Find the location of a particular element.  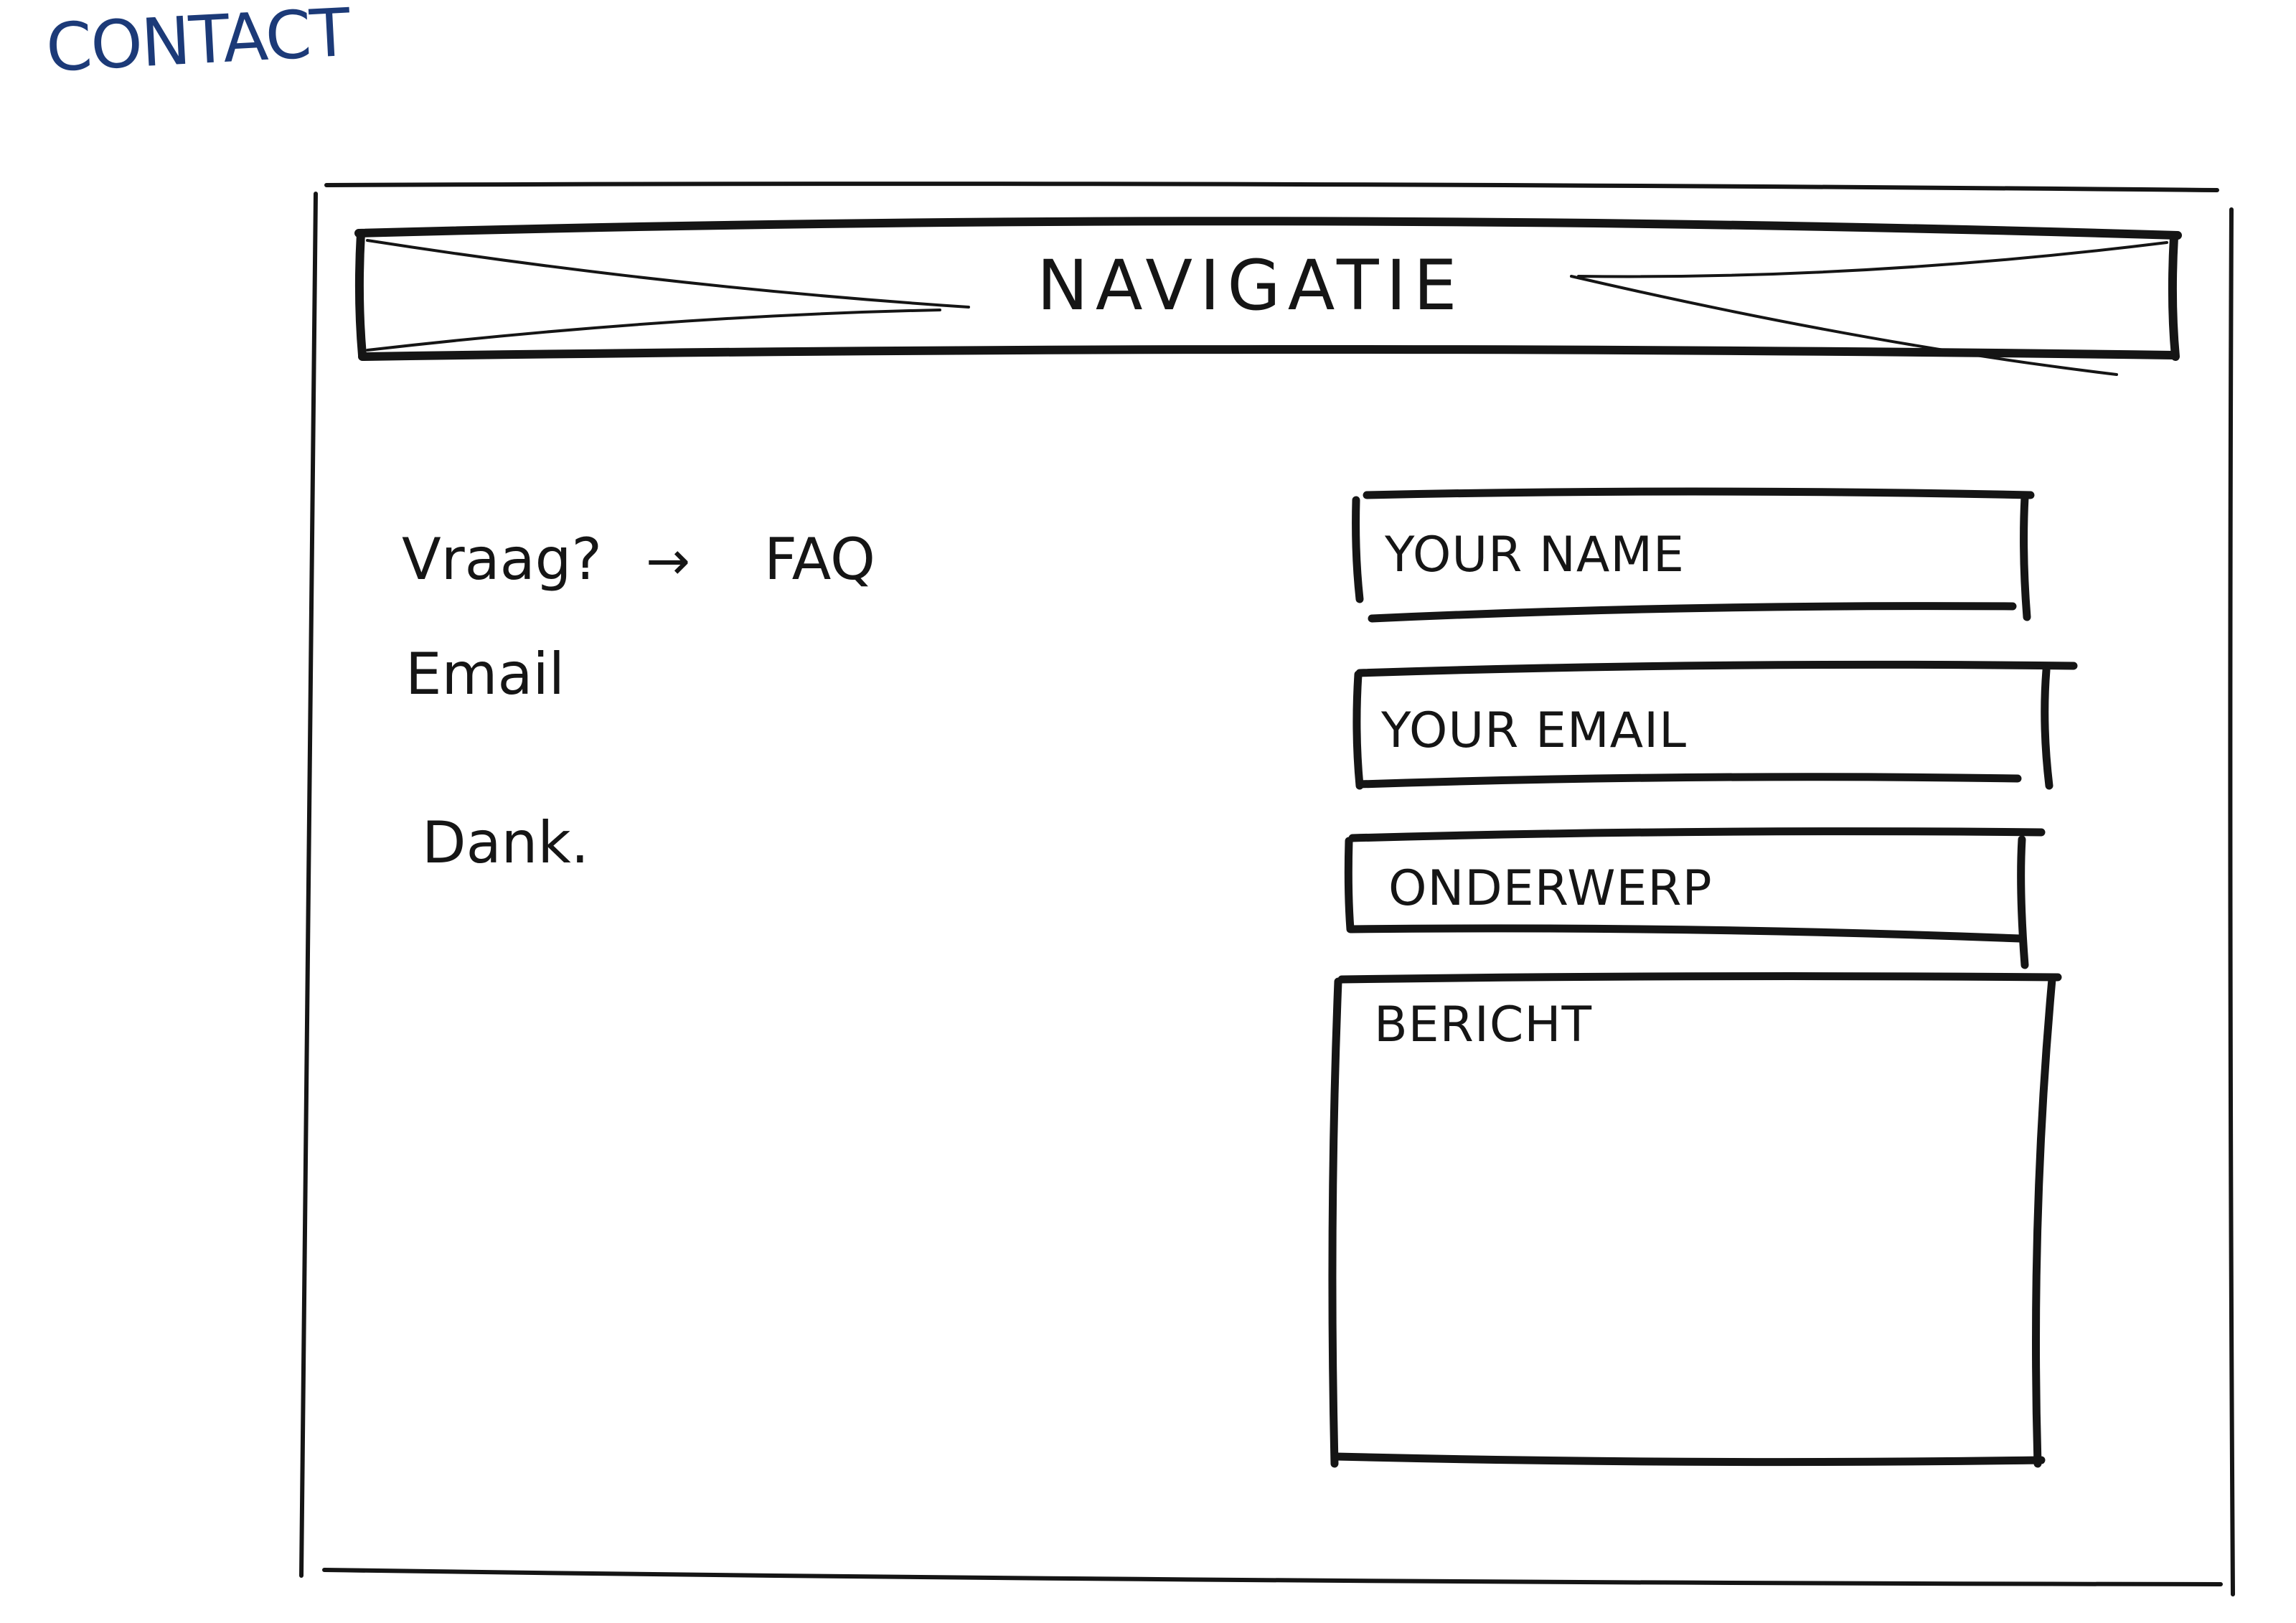

arrow-right-icon: → is located at coordinates (668, 561).